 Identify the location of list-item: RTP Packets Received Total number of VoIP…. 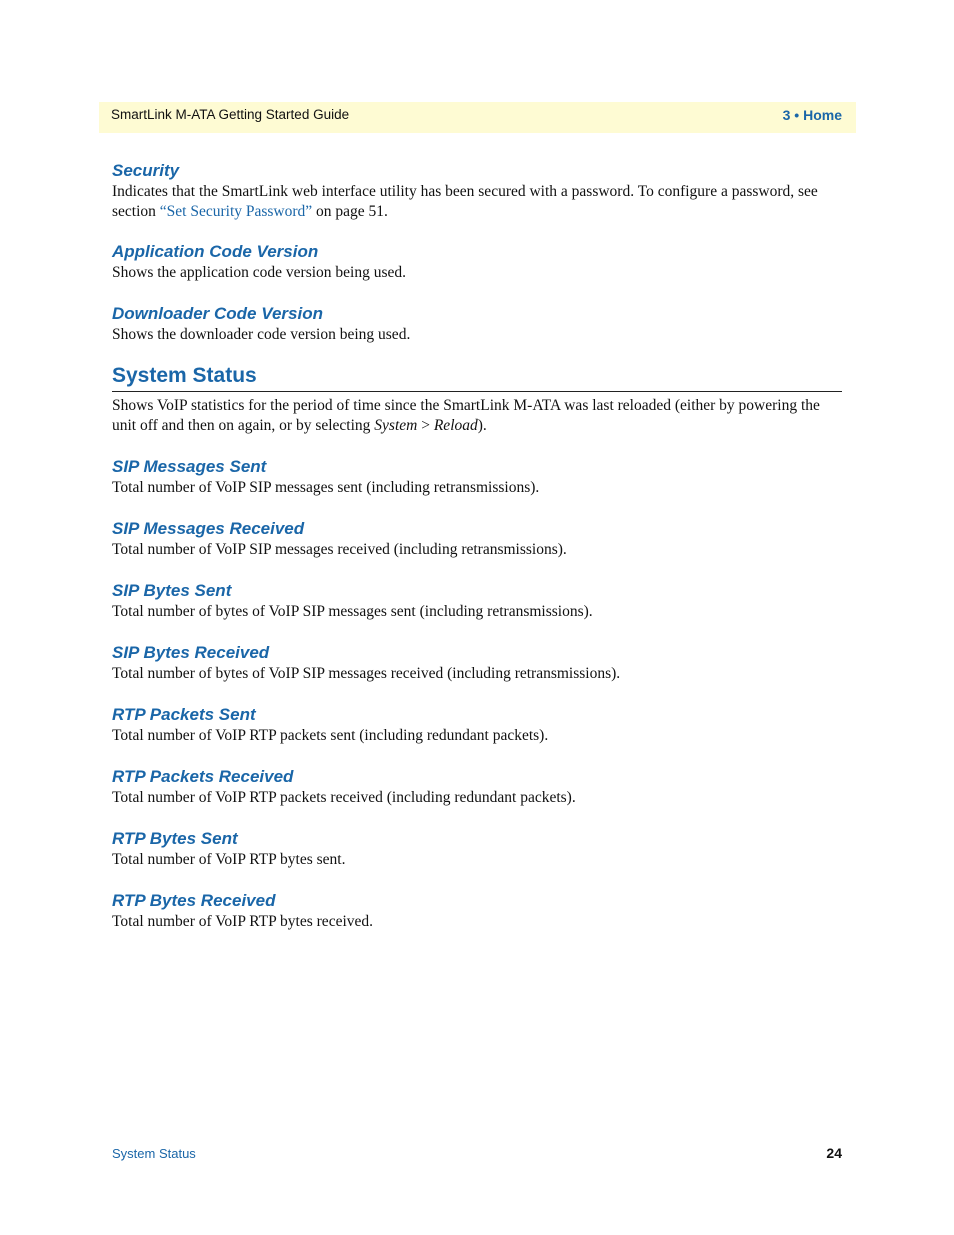
(477, 787).